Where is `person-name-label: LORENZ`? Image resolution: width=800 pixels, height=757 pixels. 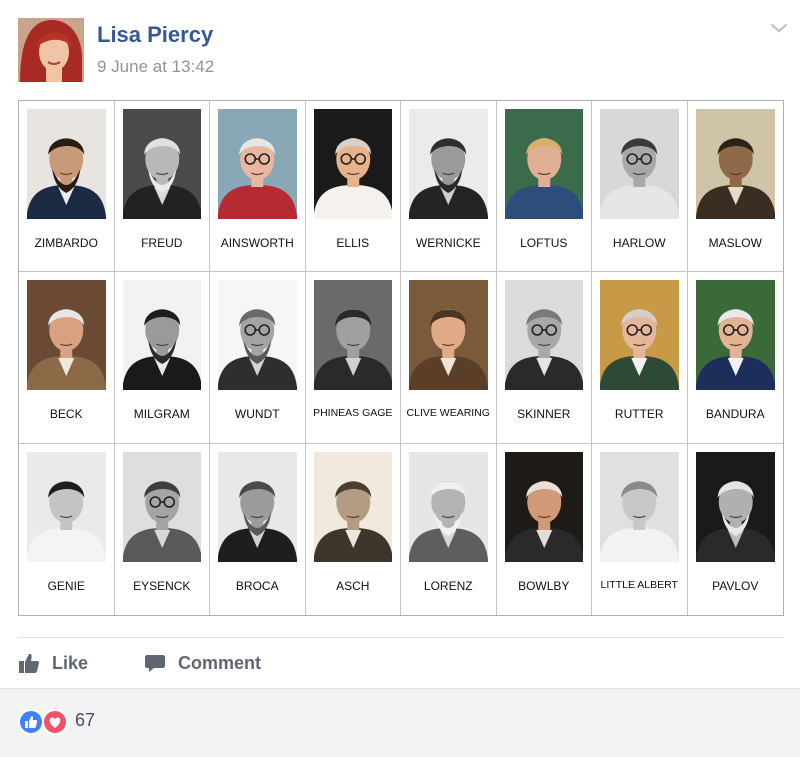
person-name-label: LORENZ is located at coordinates (448, 585).